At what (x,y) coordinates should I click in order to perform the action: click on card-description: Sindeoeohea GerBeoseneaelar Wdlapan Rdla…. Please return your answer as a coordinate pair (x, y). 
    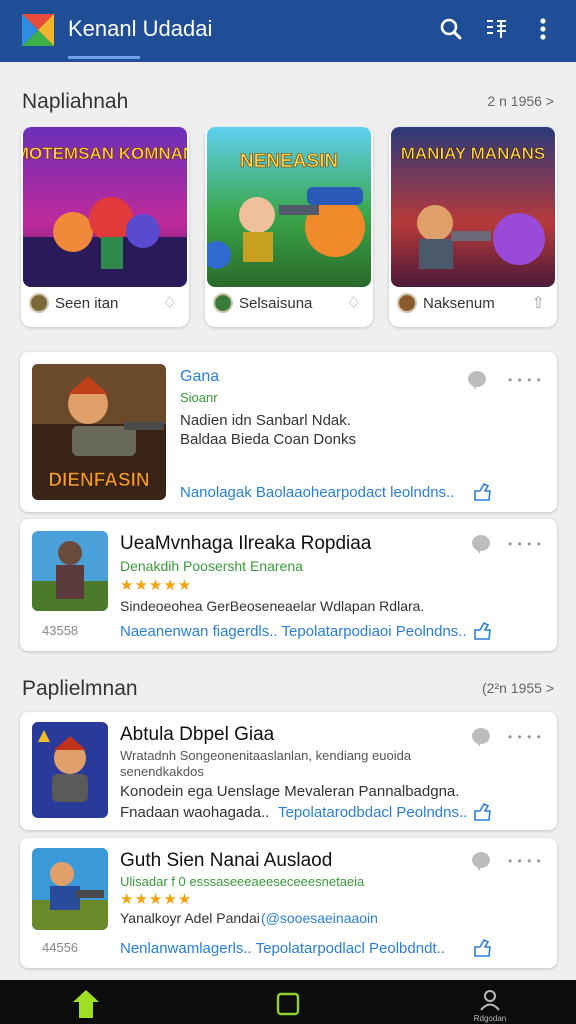
    Looking at the image, I should click on (272, 606).